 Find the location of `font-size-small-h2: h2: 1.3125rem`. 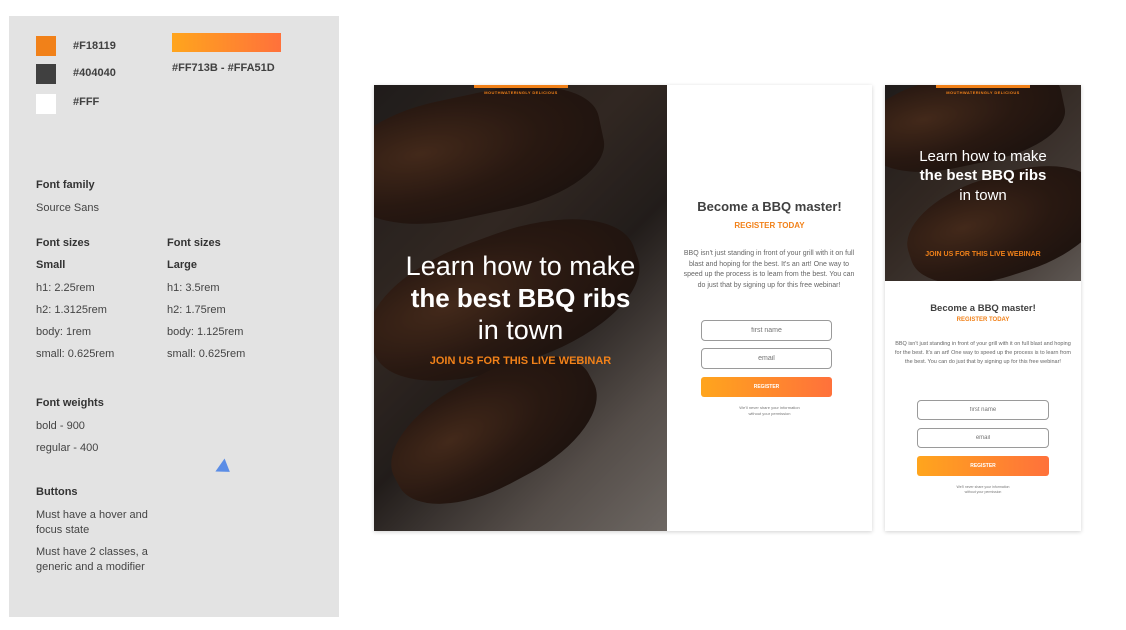

font-size-small-h2: h2: 1.3125rem is located at coordinates (71, 310).